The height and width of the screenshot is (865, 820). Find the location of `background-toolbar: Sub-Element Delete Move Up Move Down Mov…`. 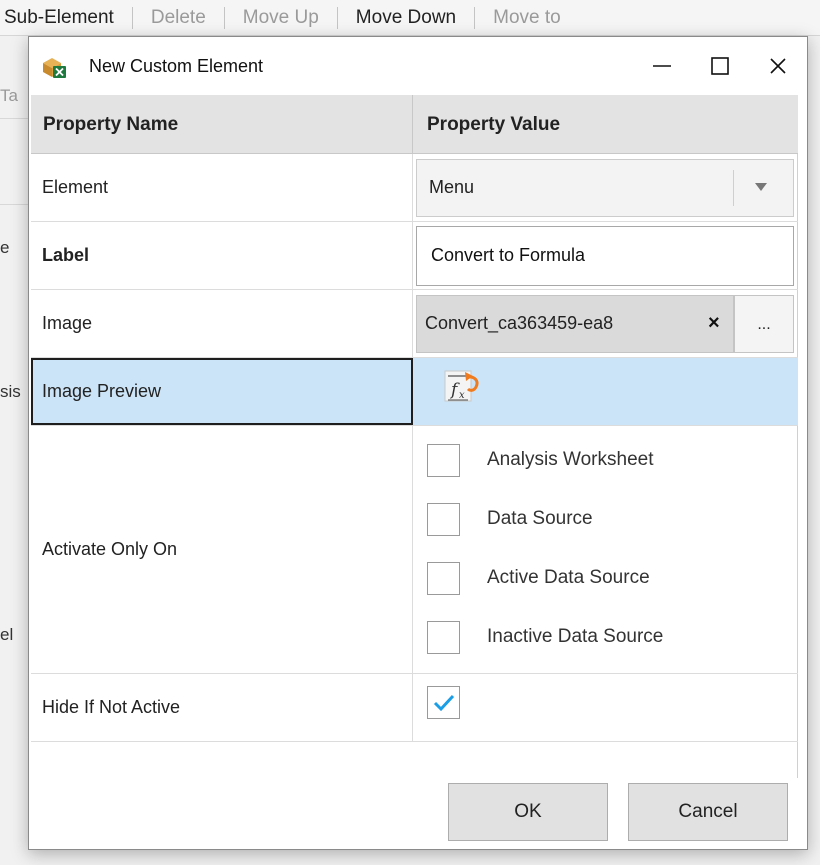

background-toolbar: Sub-Element Delete Move Up Move Down Mov… is located at coordinates (410, 18).